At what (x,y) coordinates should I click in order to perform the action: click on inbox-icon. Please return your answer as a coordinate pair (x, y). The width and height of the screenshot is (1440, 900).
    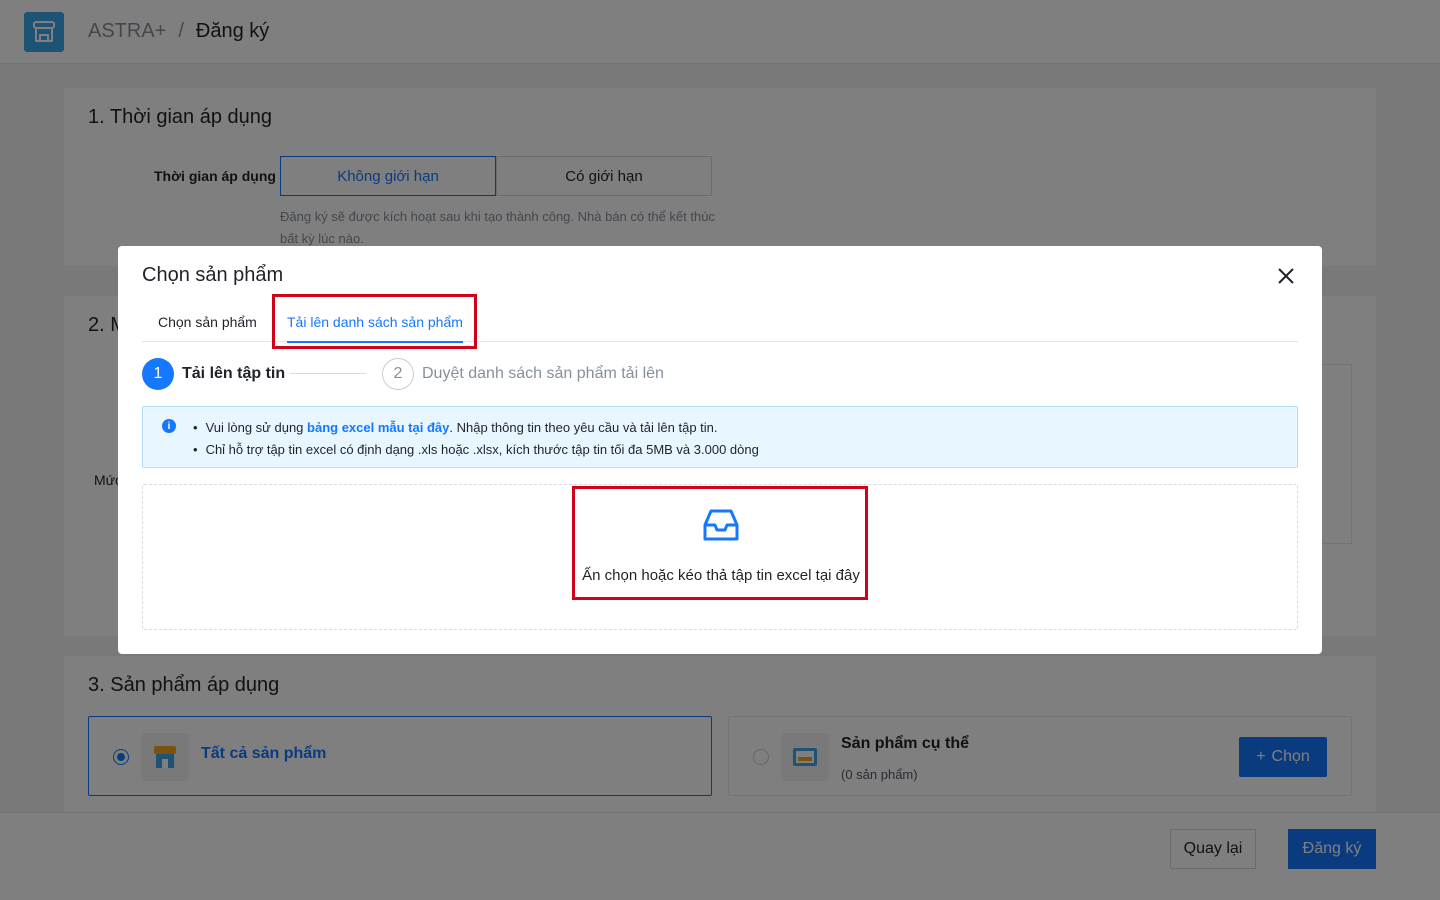
    Looking at the image, I should click on (721, 525).